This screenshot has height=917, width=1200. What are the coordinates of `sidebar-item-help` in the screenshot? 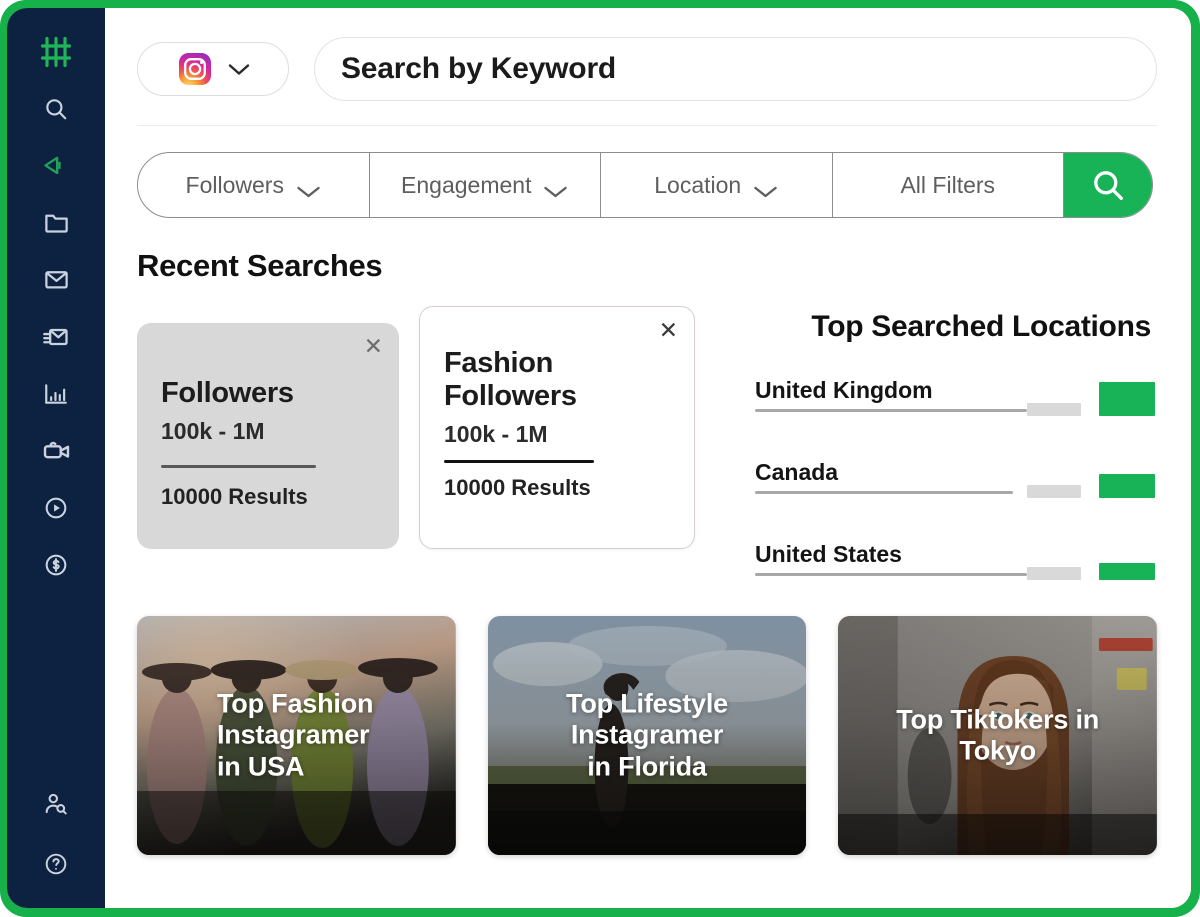 It's located at (56, 864).